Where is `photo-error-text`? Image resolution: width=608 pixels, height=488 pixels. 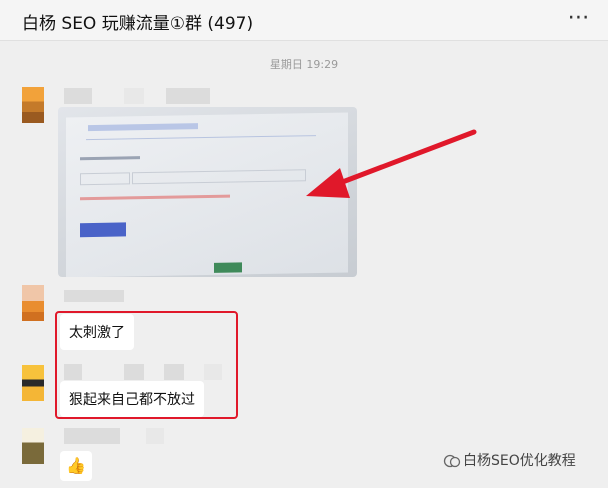
photo-error-text is located at coordinates (155, 197).